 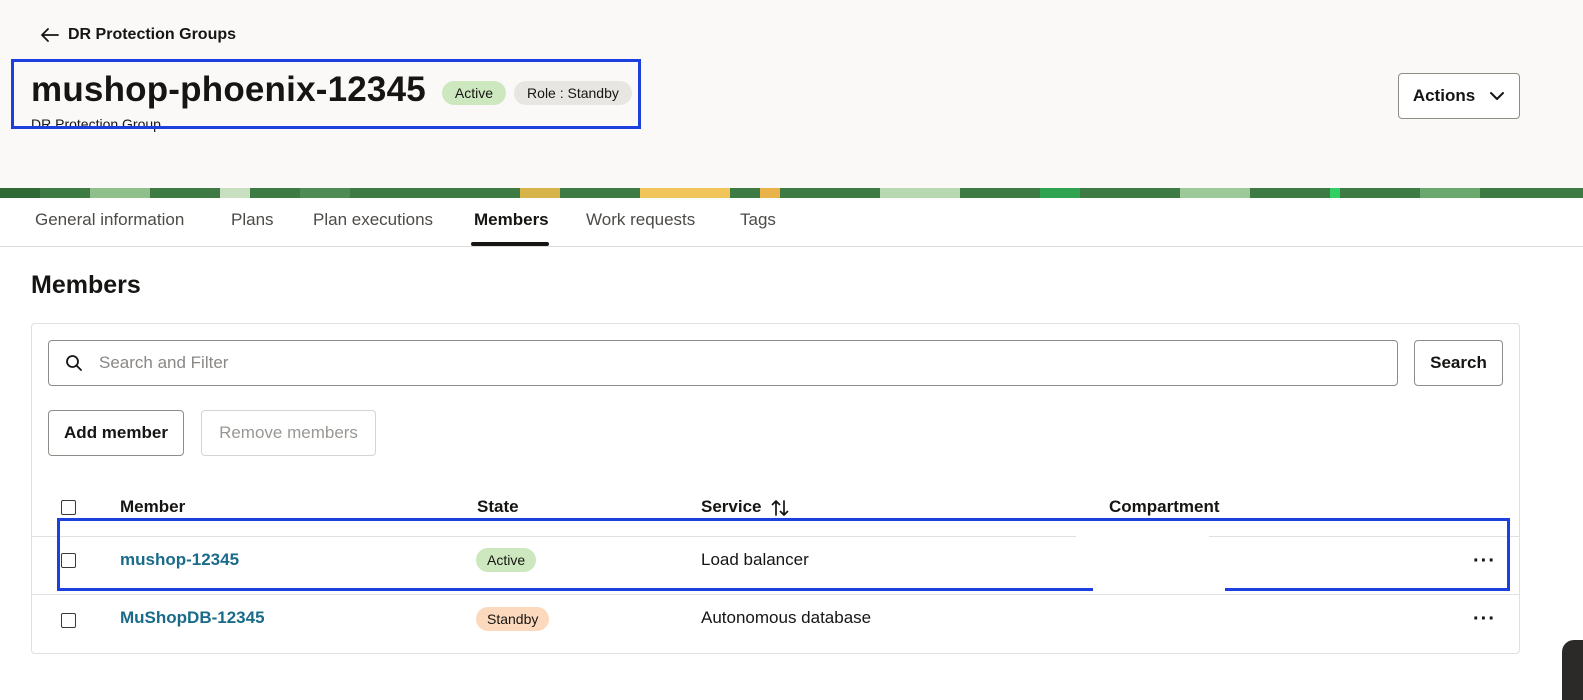 What do you see at coordinates (326, 94) in the screenshot?
I see `title-highlight-box` at bounding box center [326, 94].